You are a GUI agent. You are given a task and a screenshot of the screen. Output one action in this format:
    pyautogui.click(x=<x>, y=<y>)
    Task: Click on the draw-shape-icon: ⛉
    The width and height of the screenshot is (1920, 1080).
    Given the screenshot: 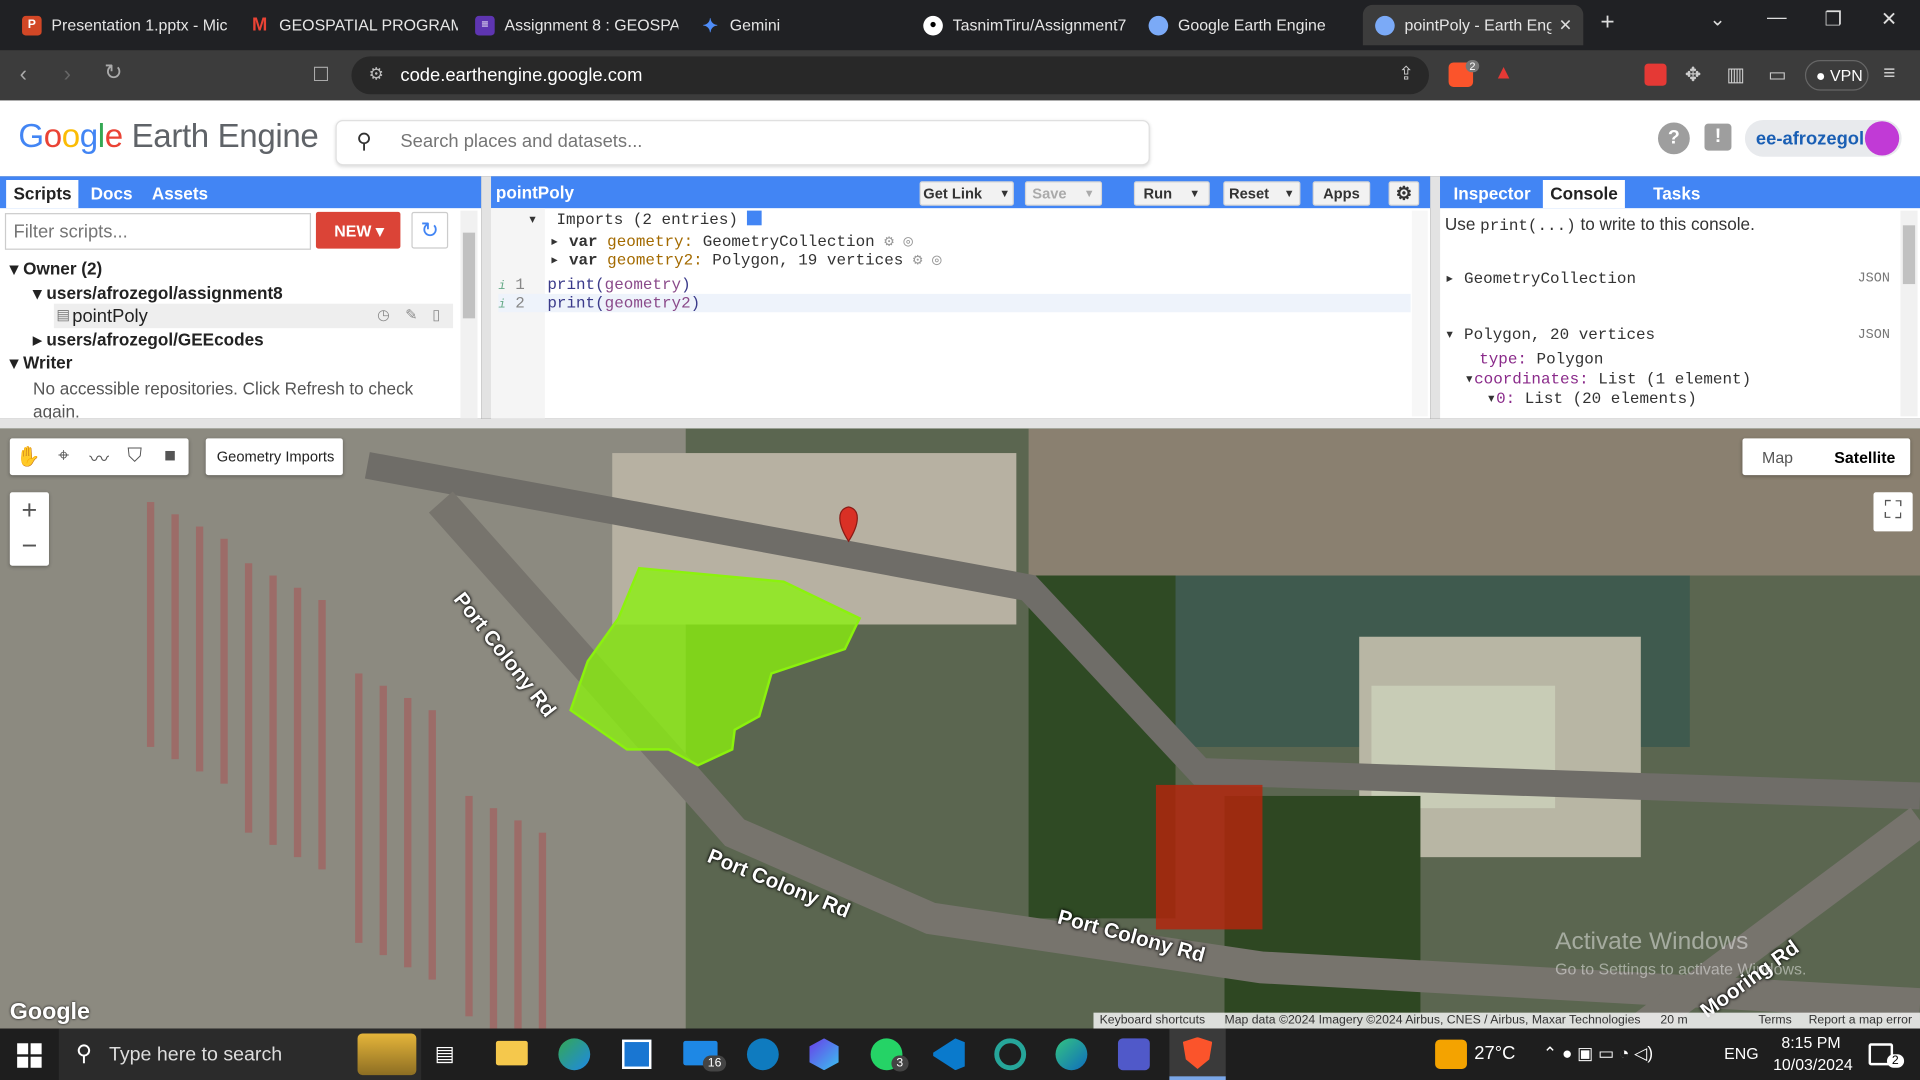 What is the action you would take?
    pyautogui.click(x=135, y=457)
    